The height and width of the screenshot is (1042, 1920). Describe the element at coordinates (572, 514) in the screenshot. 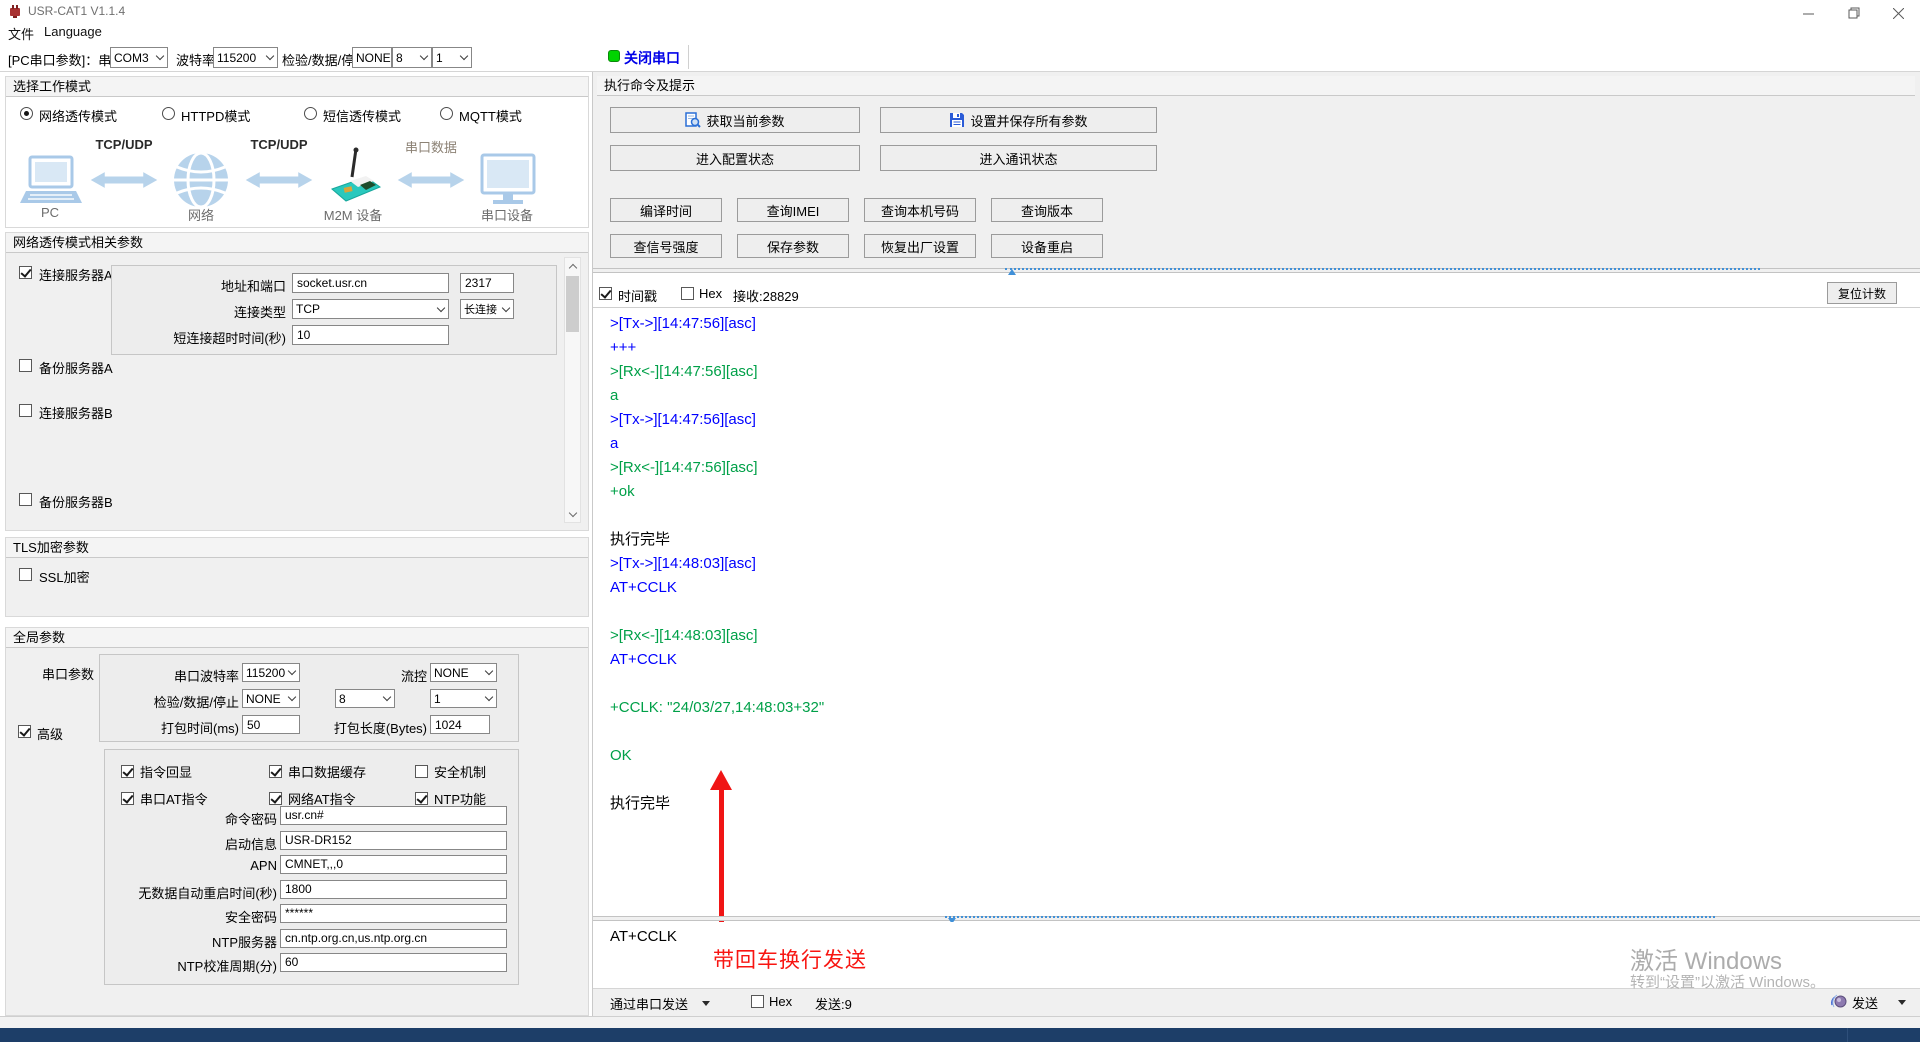

I see `scroll-down-icon` at that location.